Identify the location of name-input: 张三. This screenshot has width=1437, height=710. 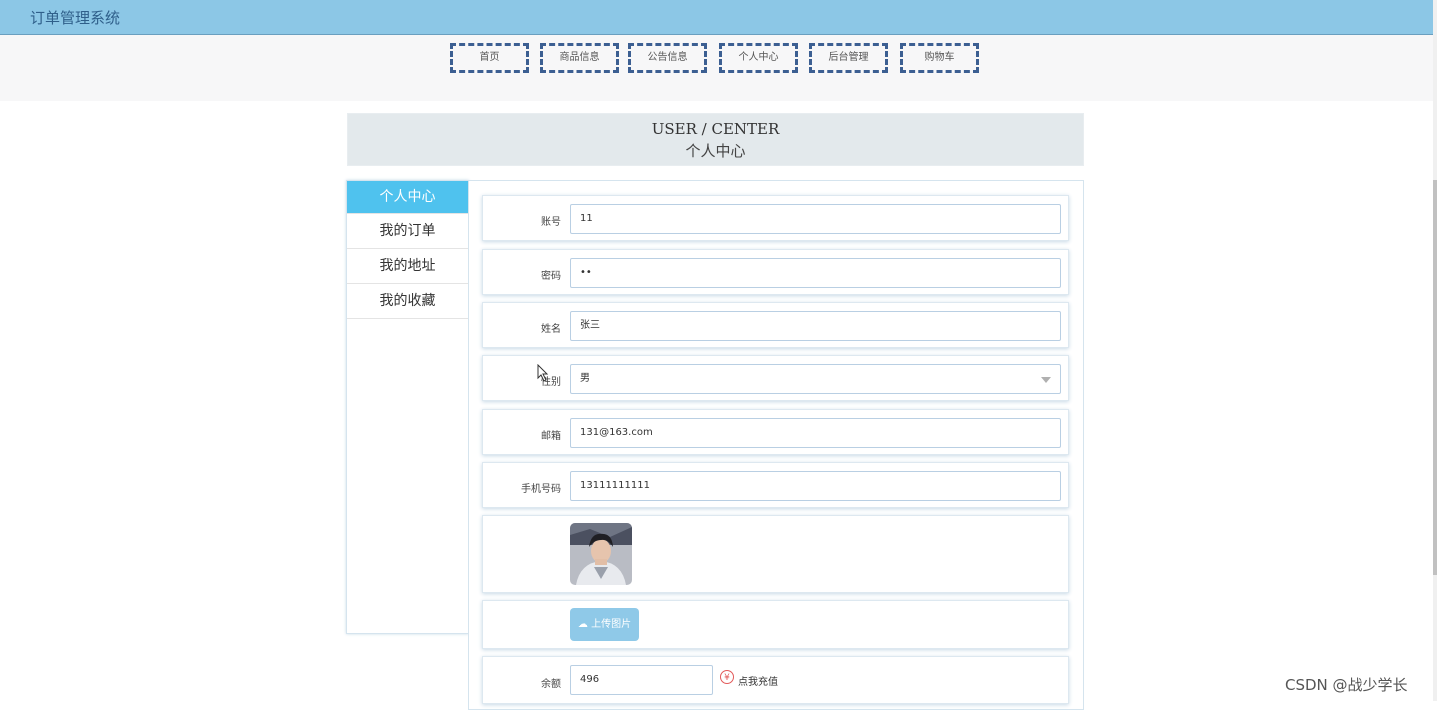
(815, 326).